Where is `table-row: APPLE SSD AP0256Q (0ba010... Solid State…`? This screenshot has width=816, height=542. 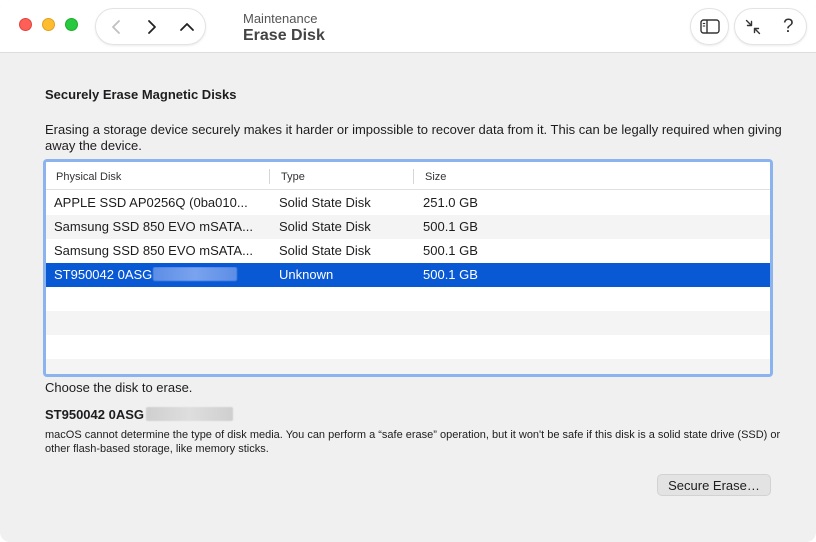
table-row: APPLE SSD AP0256Q (0ba010... Solid State… is located at coordinates (408, 203).